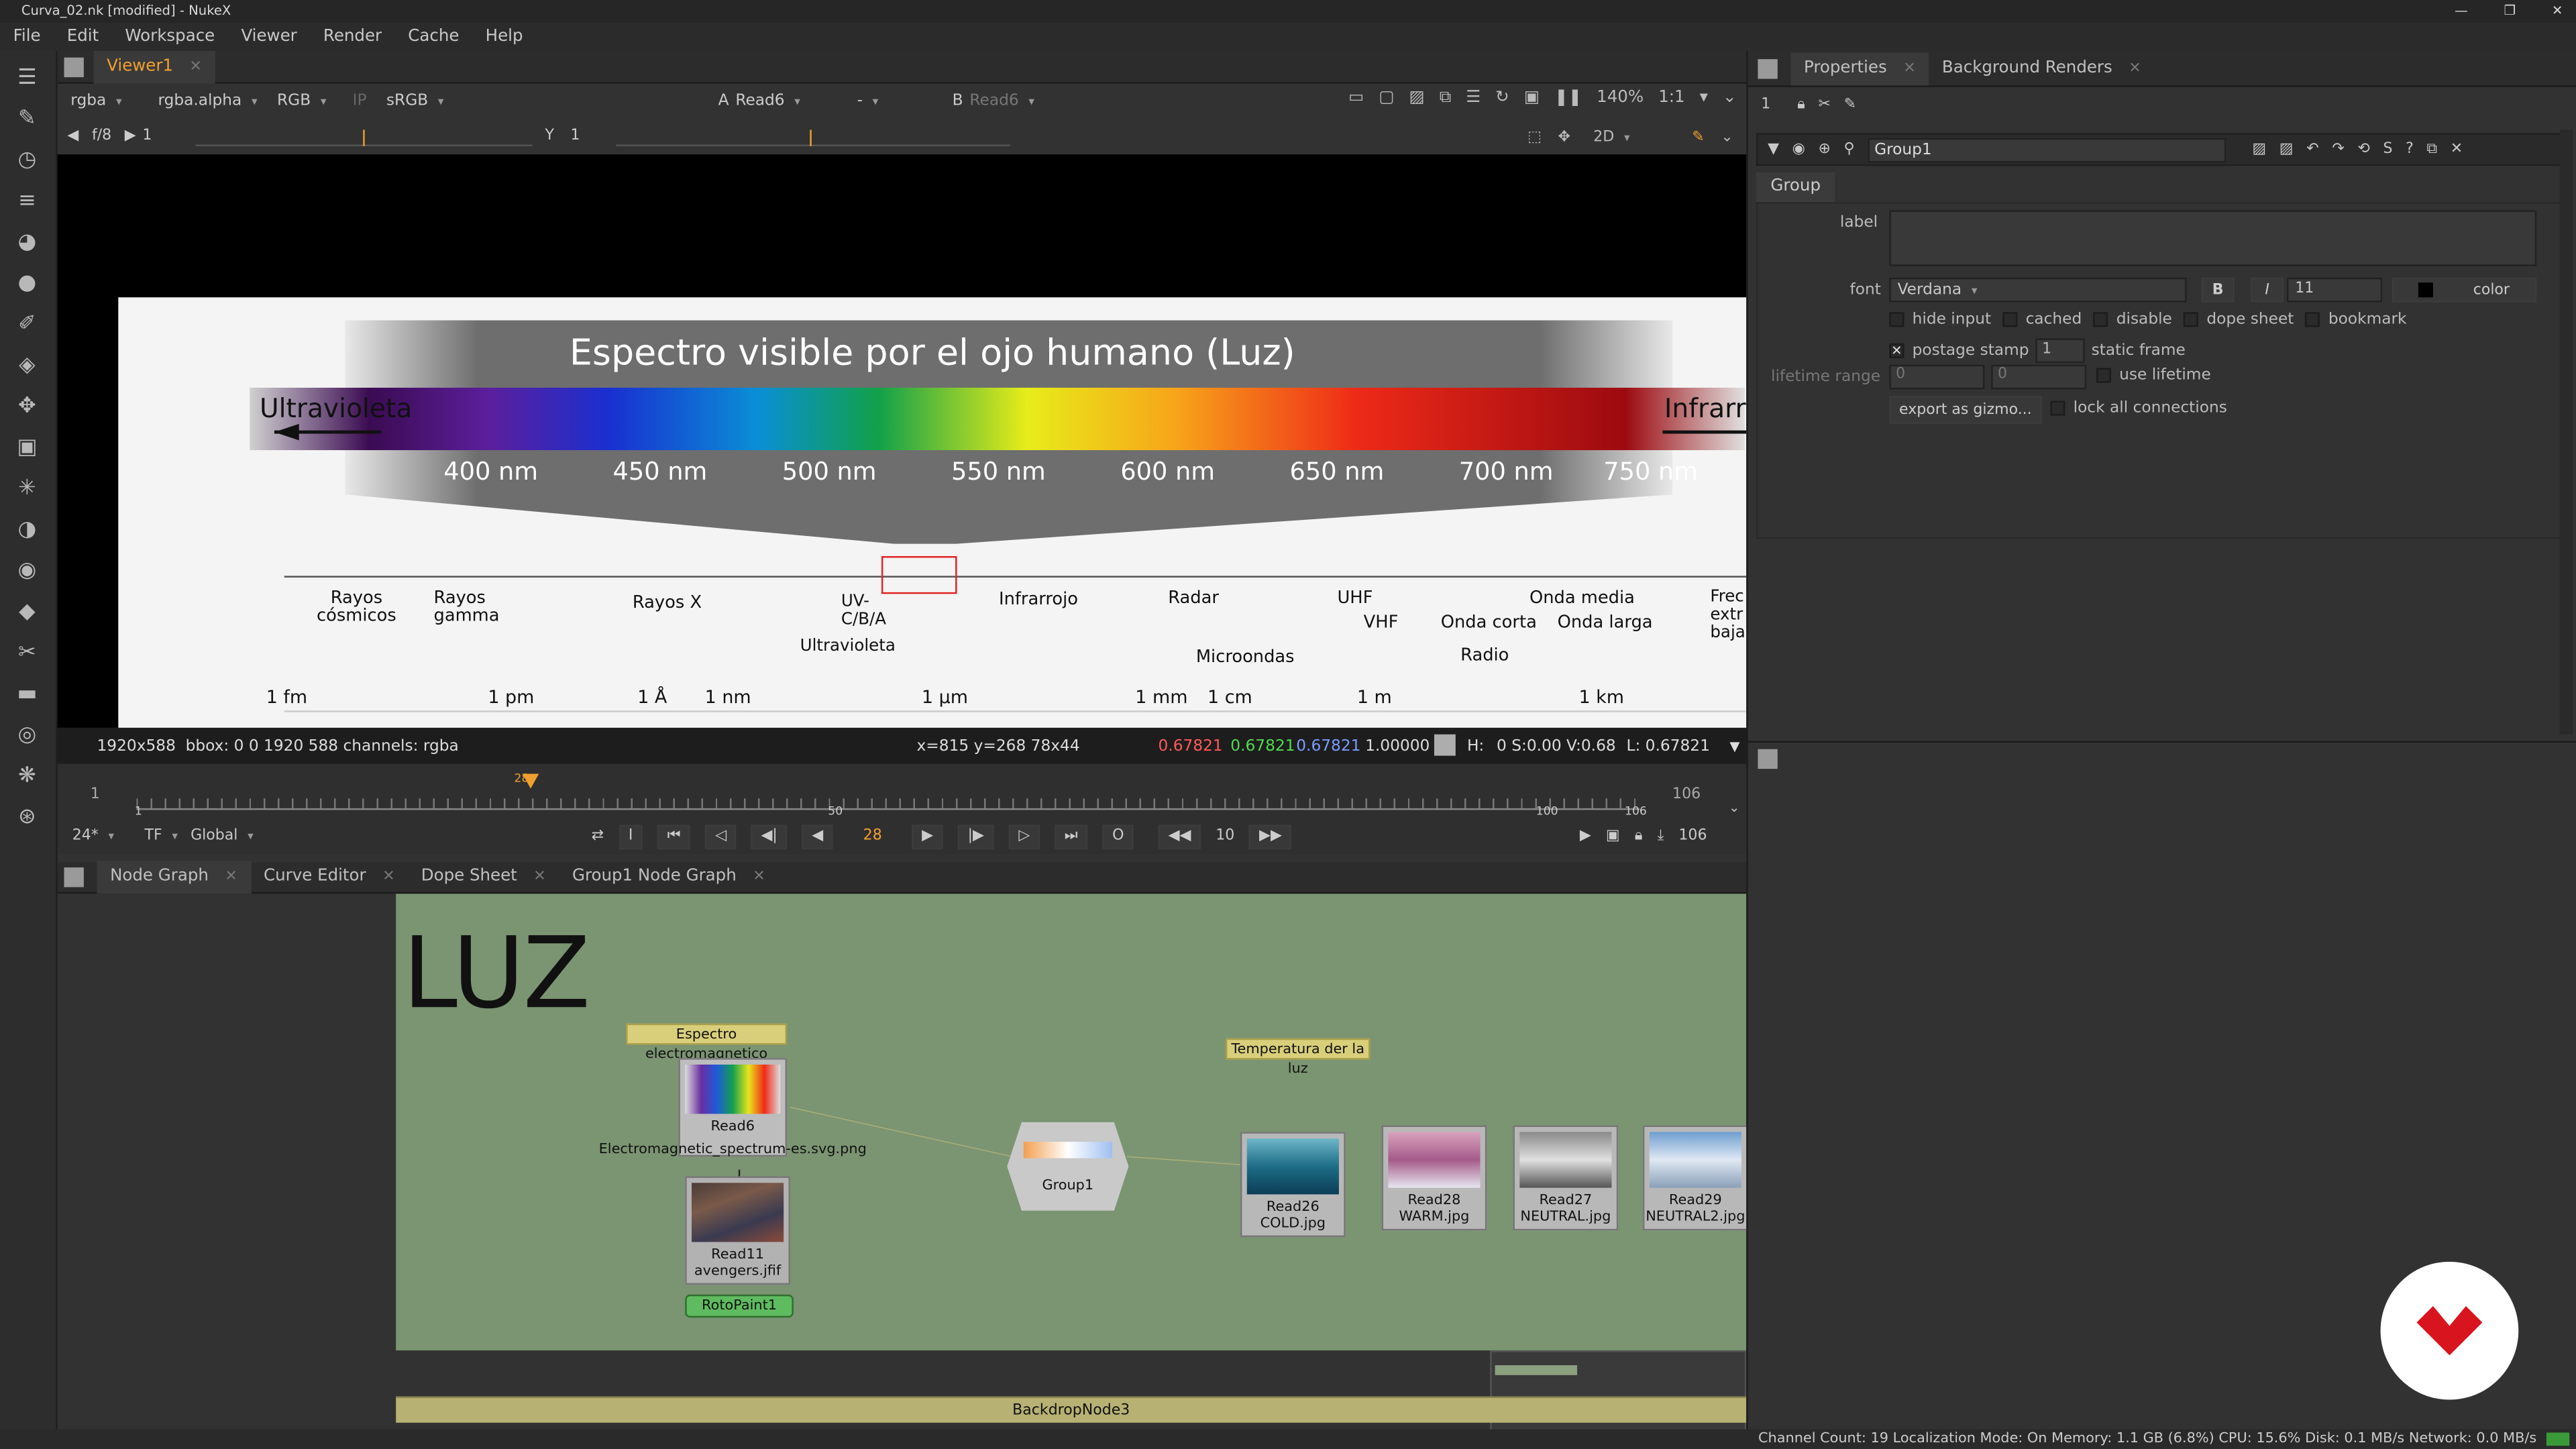 This screenshot has width=2576, height=1449. I want to click on step-forward-button: ▶▶, so click(1270, 836).